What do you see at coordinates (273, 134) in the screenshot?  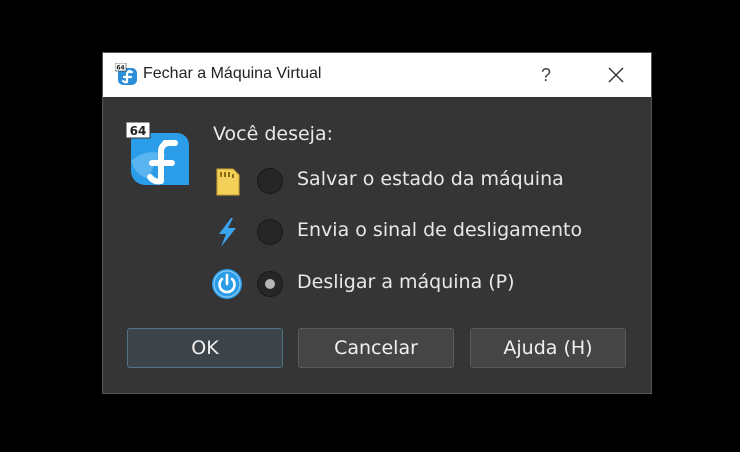 I see `question-label: Você deseja:` at bounding box center [273, 134].